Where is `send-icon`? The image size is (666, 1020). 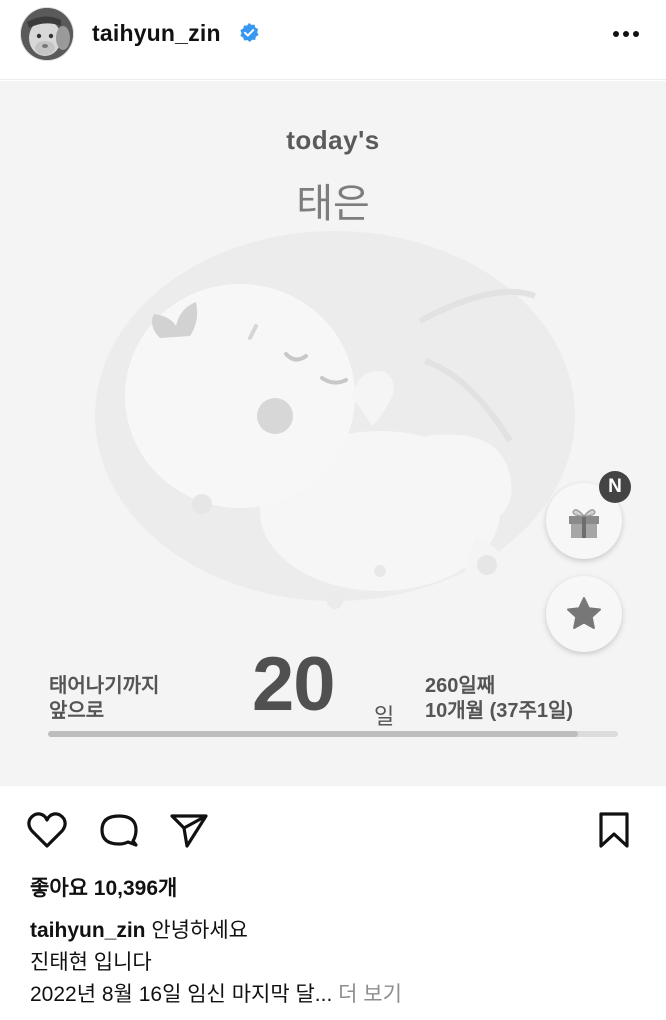 send-icon is located at coordinates (189, 830).